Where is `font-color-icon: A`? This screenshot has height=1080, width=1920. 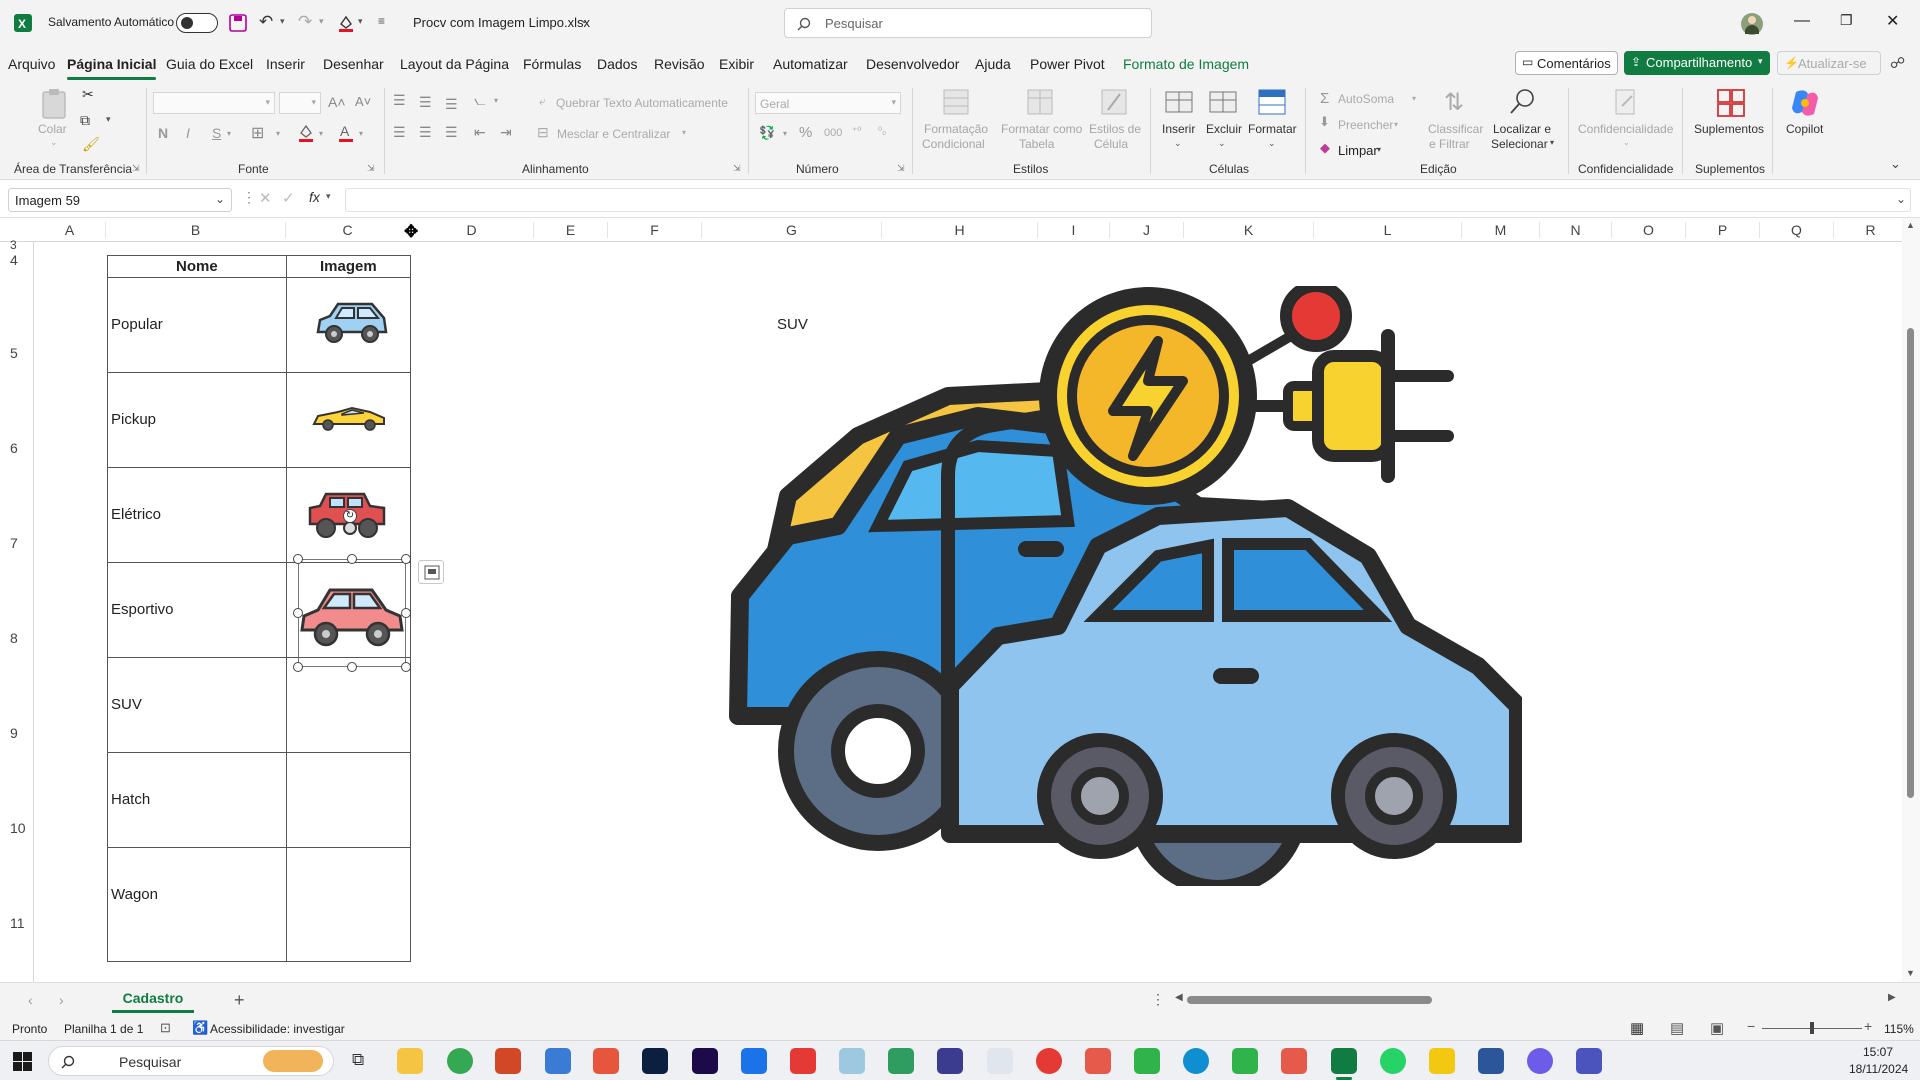 font-color-icon: A is located at coordinates (346, 133).